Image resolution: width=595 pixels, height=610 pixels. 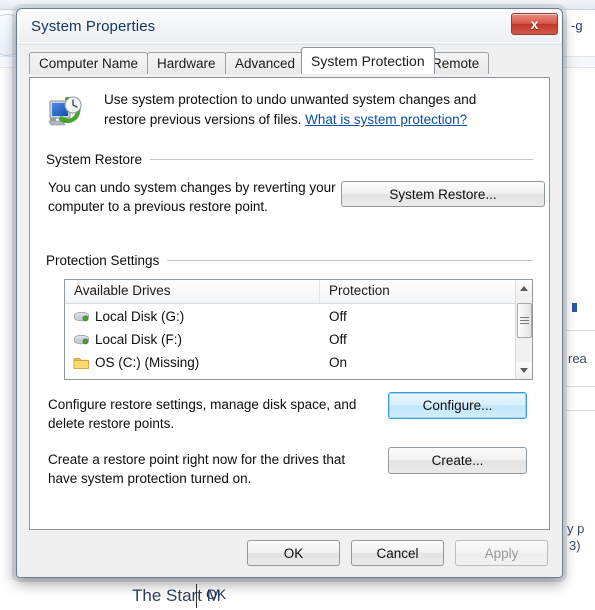 I want to click on cancel-button: Cancel, so click(x=397, y=553).